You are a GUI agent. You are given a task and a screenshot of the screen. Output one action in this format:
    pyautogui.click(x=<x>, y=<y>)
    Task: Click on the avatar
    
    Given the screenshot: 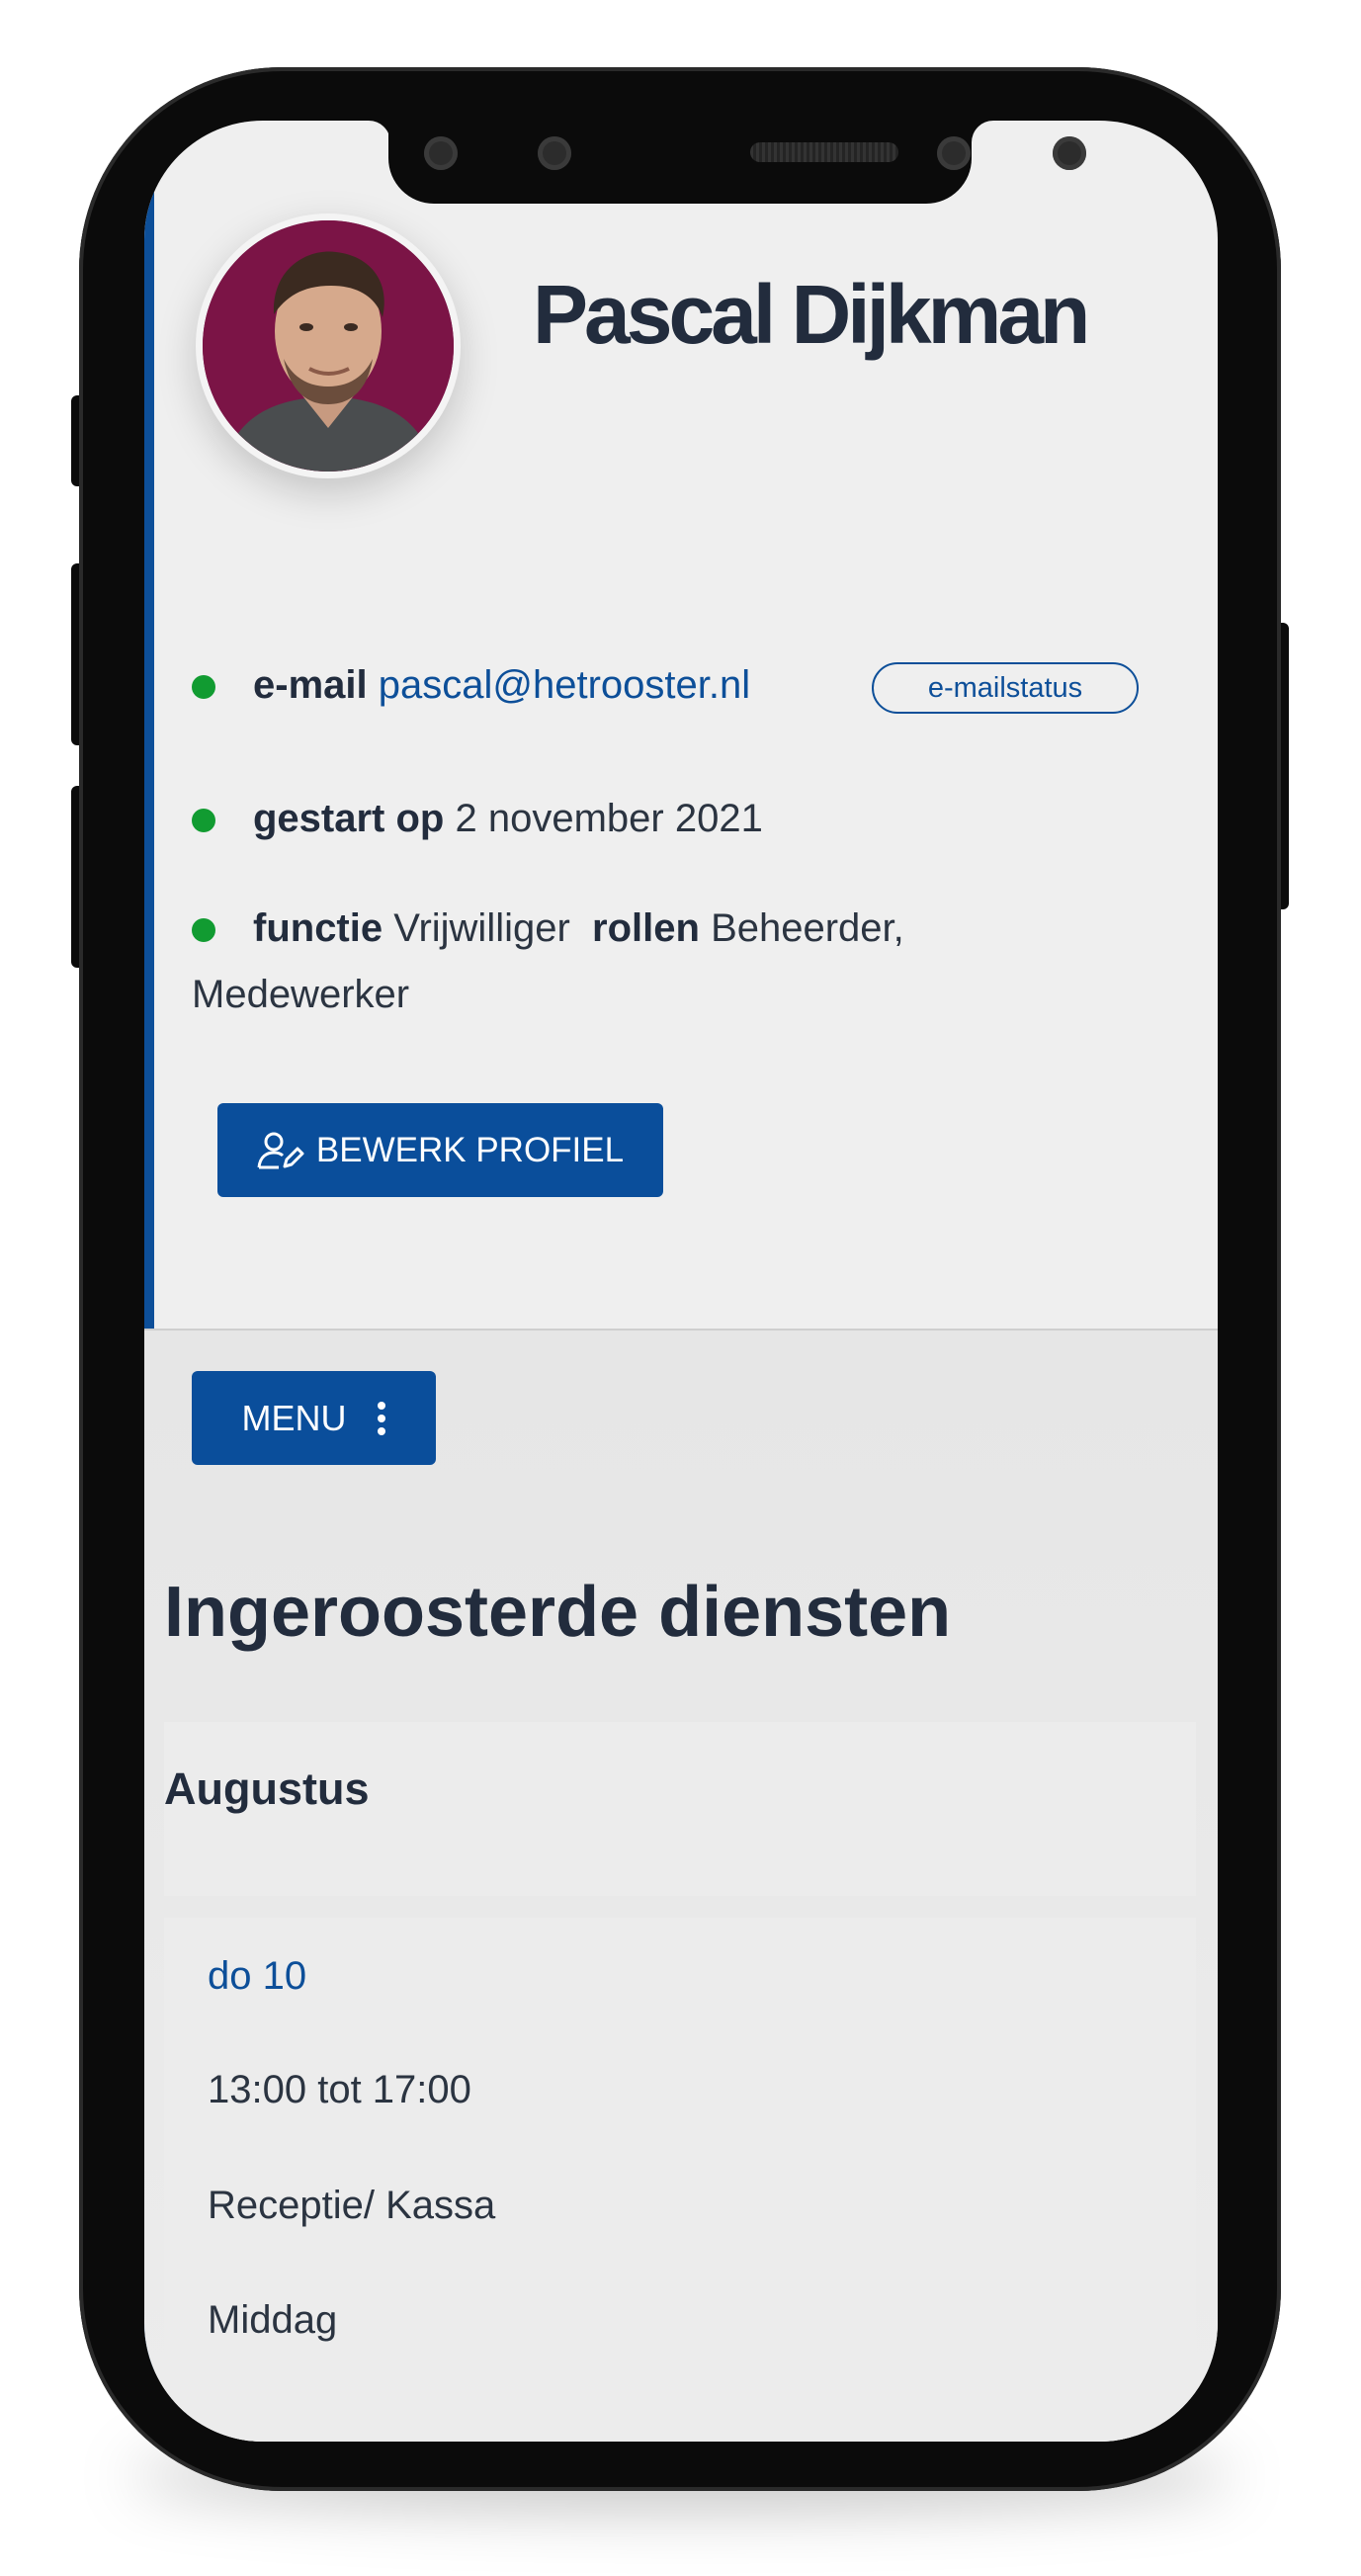 What is the action you would take?
    pyautogui.click(x=328, y=346)
    